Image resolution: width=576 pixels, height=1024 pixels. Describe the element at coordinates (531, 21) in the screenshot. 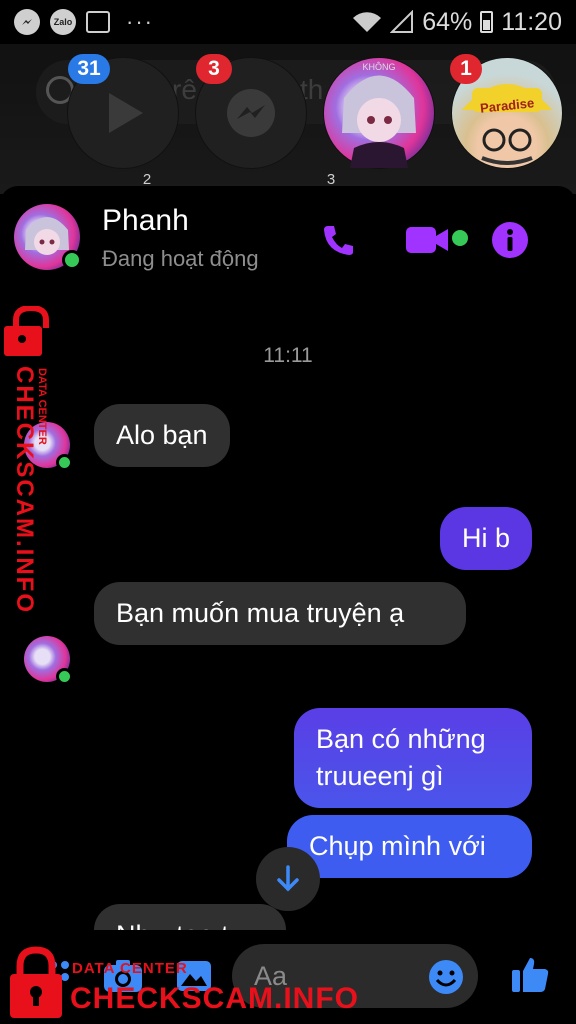

I see `clock: 11:20` at that location.